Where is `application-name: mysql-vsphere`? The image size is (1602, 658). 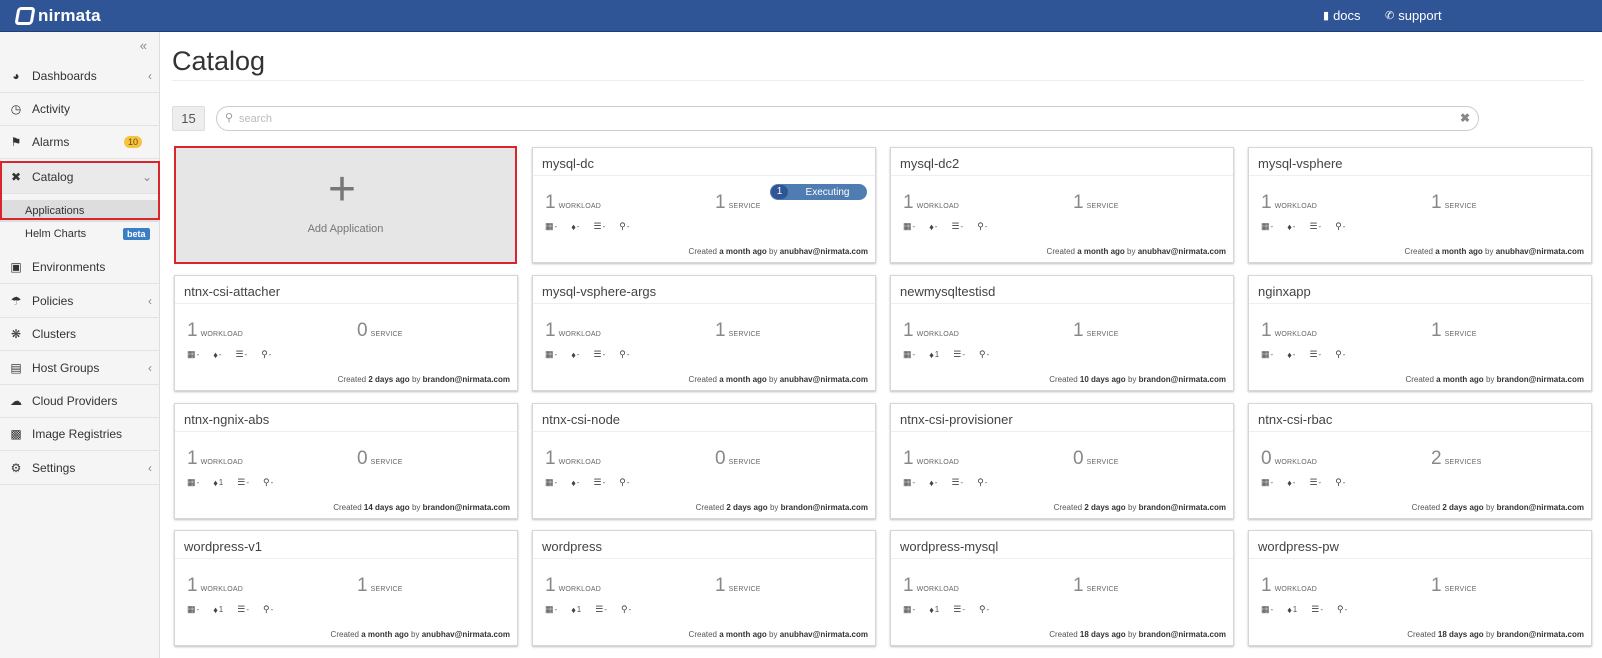 application-name: mysql-vsphere is located at coordinates (1300, 163).